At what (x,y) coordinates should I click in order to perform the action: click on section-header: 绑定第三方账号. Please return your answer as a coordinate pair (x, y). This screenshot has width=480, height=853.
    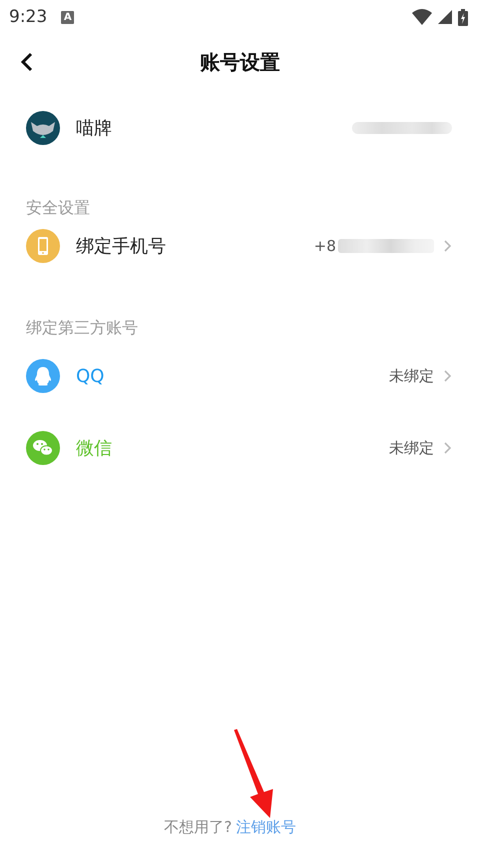
    Looking at the image, I should click on (82, 327).